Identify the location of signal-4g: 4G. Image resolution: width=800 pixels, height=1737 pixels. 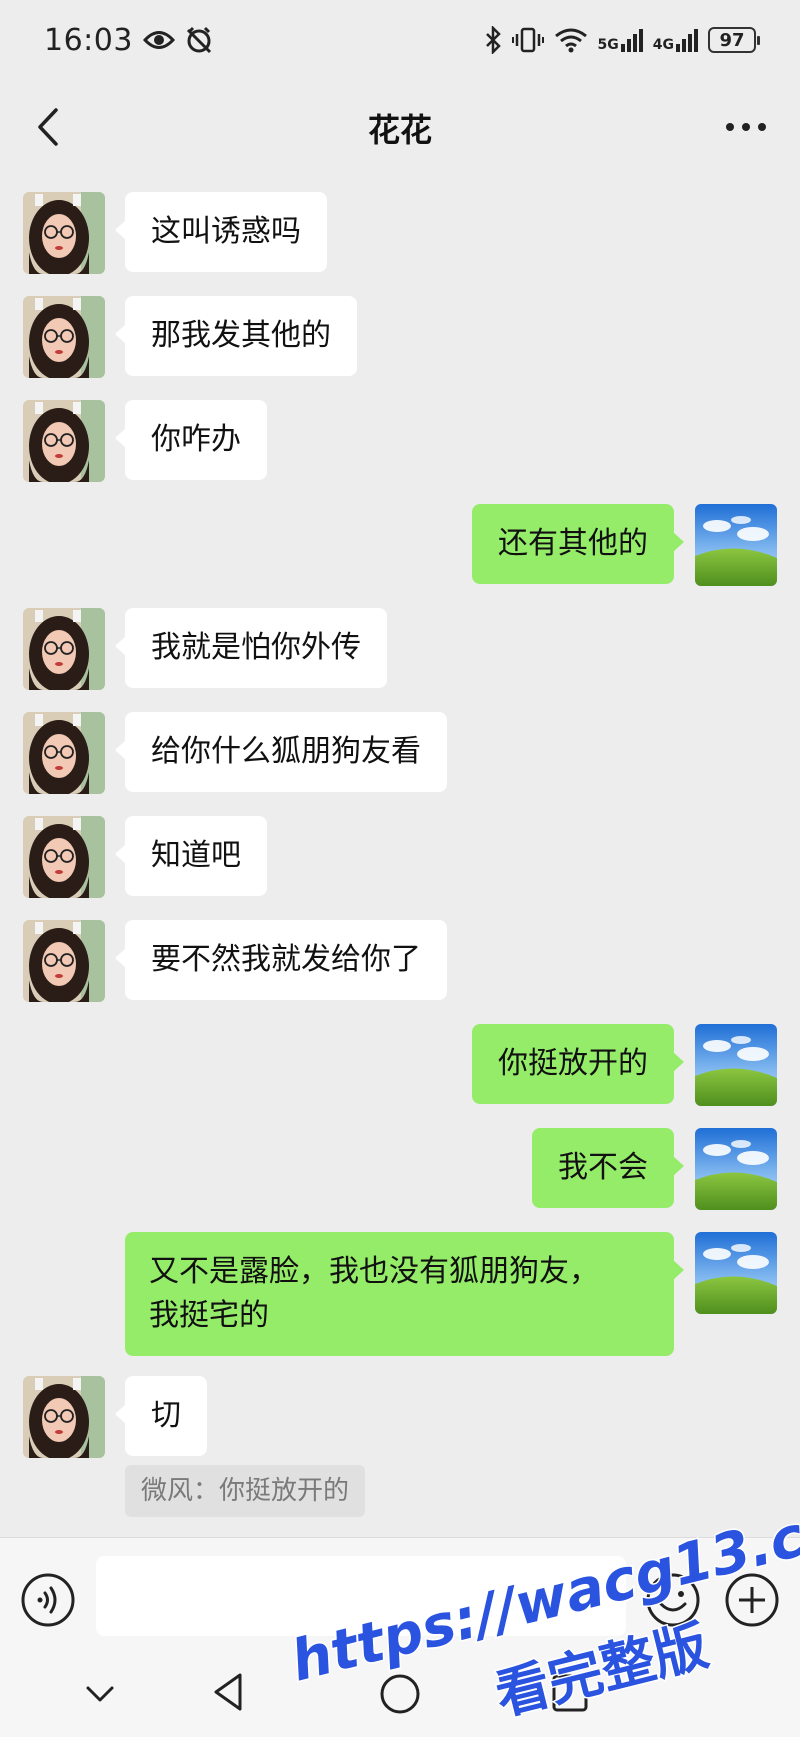
(675, 40).